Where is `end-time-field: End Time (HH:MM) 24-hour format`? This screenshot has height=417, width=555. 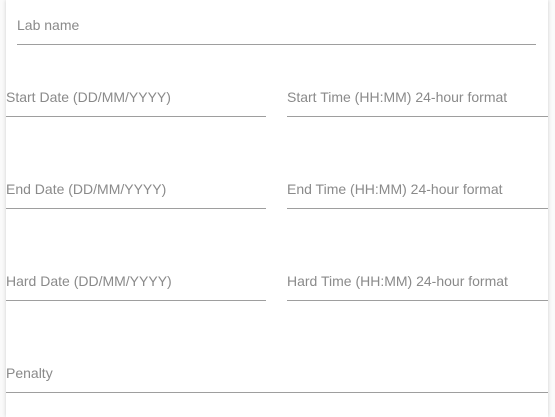
end-time-field: End Time (HH:MM) 24-hour format is located at coordinates (417, 193).